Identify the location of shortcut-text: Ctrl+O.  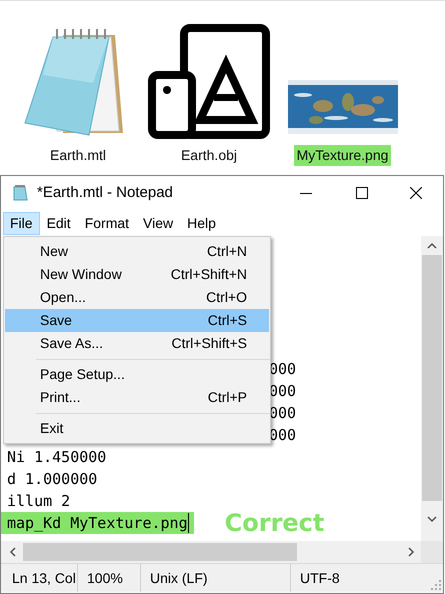
(226, 297).